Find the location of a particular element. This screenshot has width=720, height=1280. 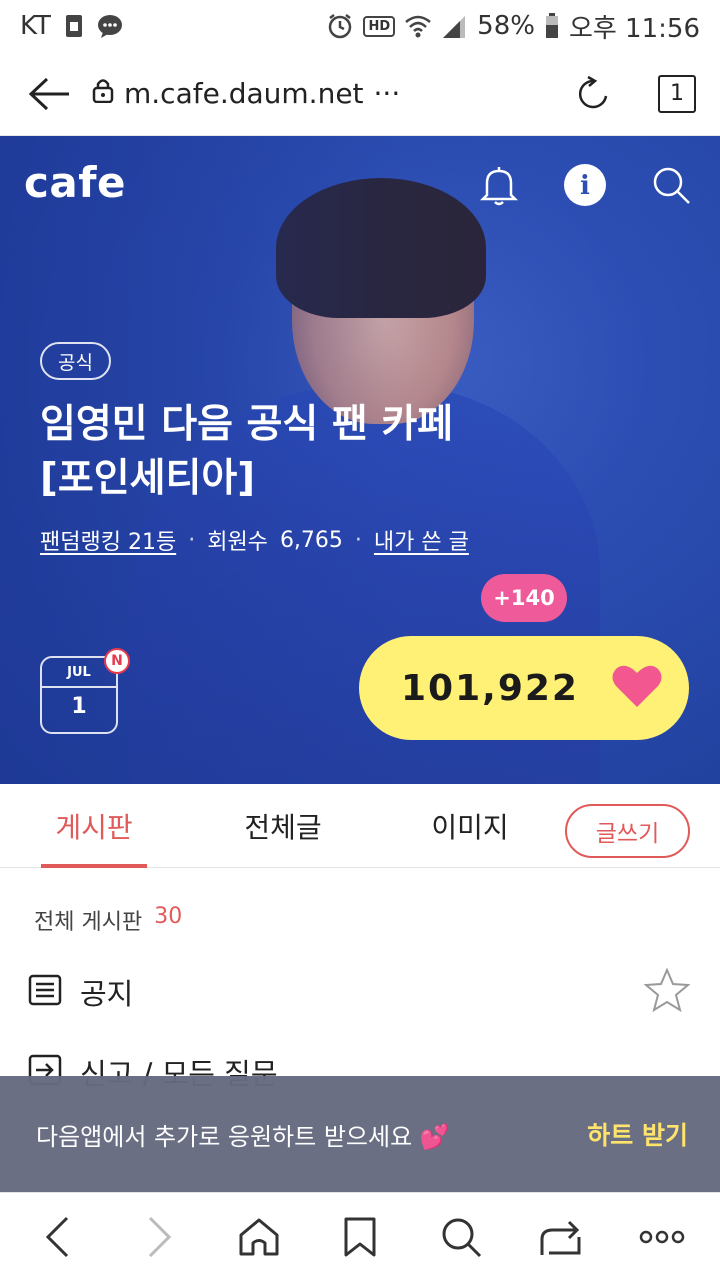

cafe-logo: cafe is located at coordinates (75, 182).